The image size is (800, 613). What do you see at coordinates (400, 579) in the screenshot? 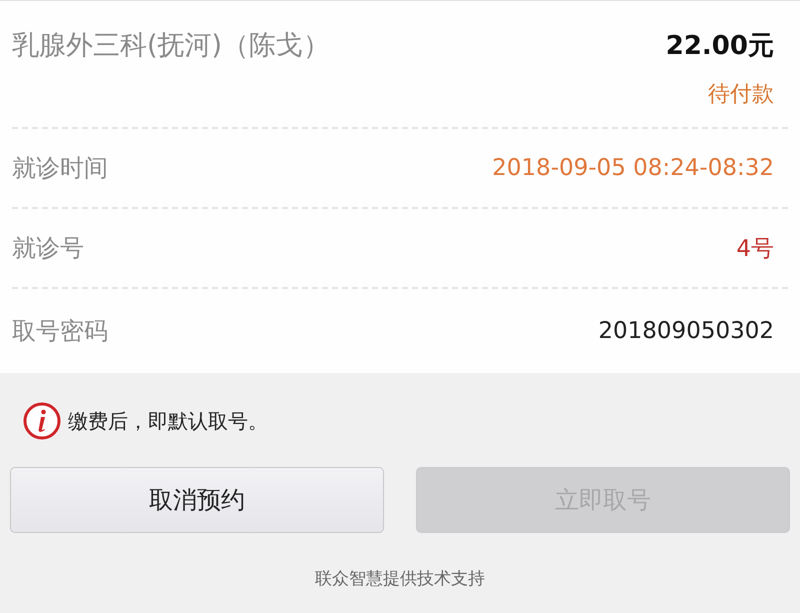
I see `footer-text: 联众智慧提供技术支持` at bounding box center [400, 579].